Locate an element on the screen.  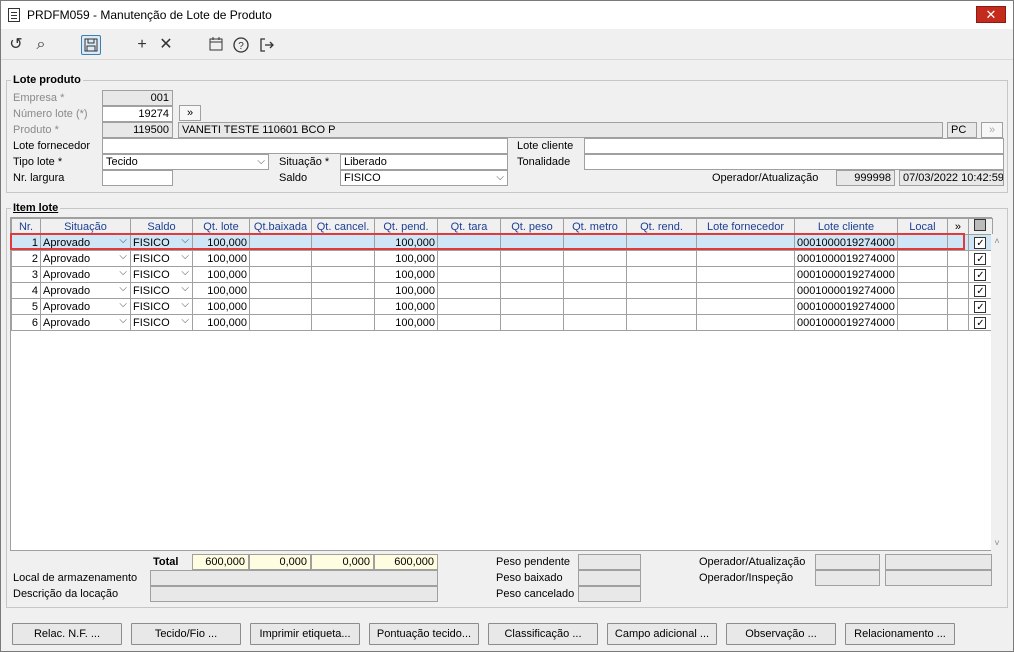
vertical-scrollbar: ˄ ˅ is located at coordinates (997, 393).